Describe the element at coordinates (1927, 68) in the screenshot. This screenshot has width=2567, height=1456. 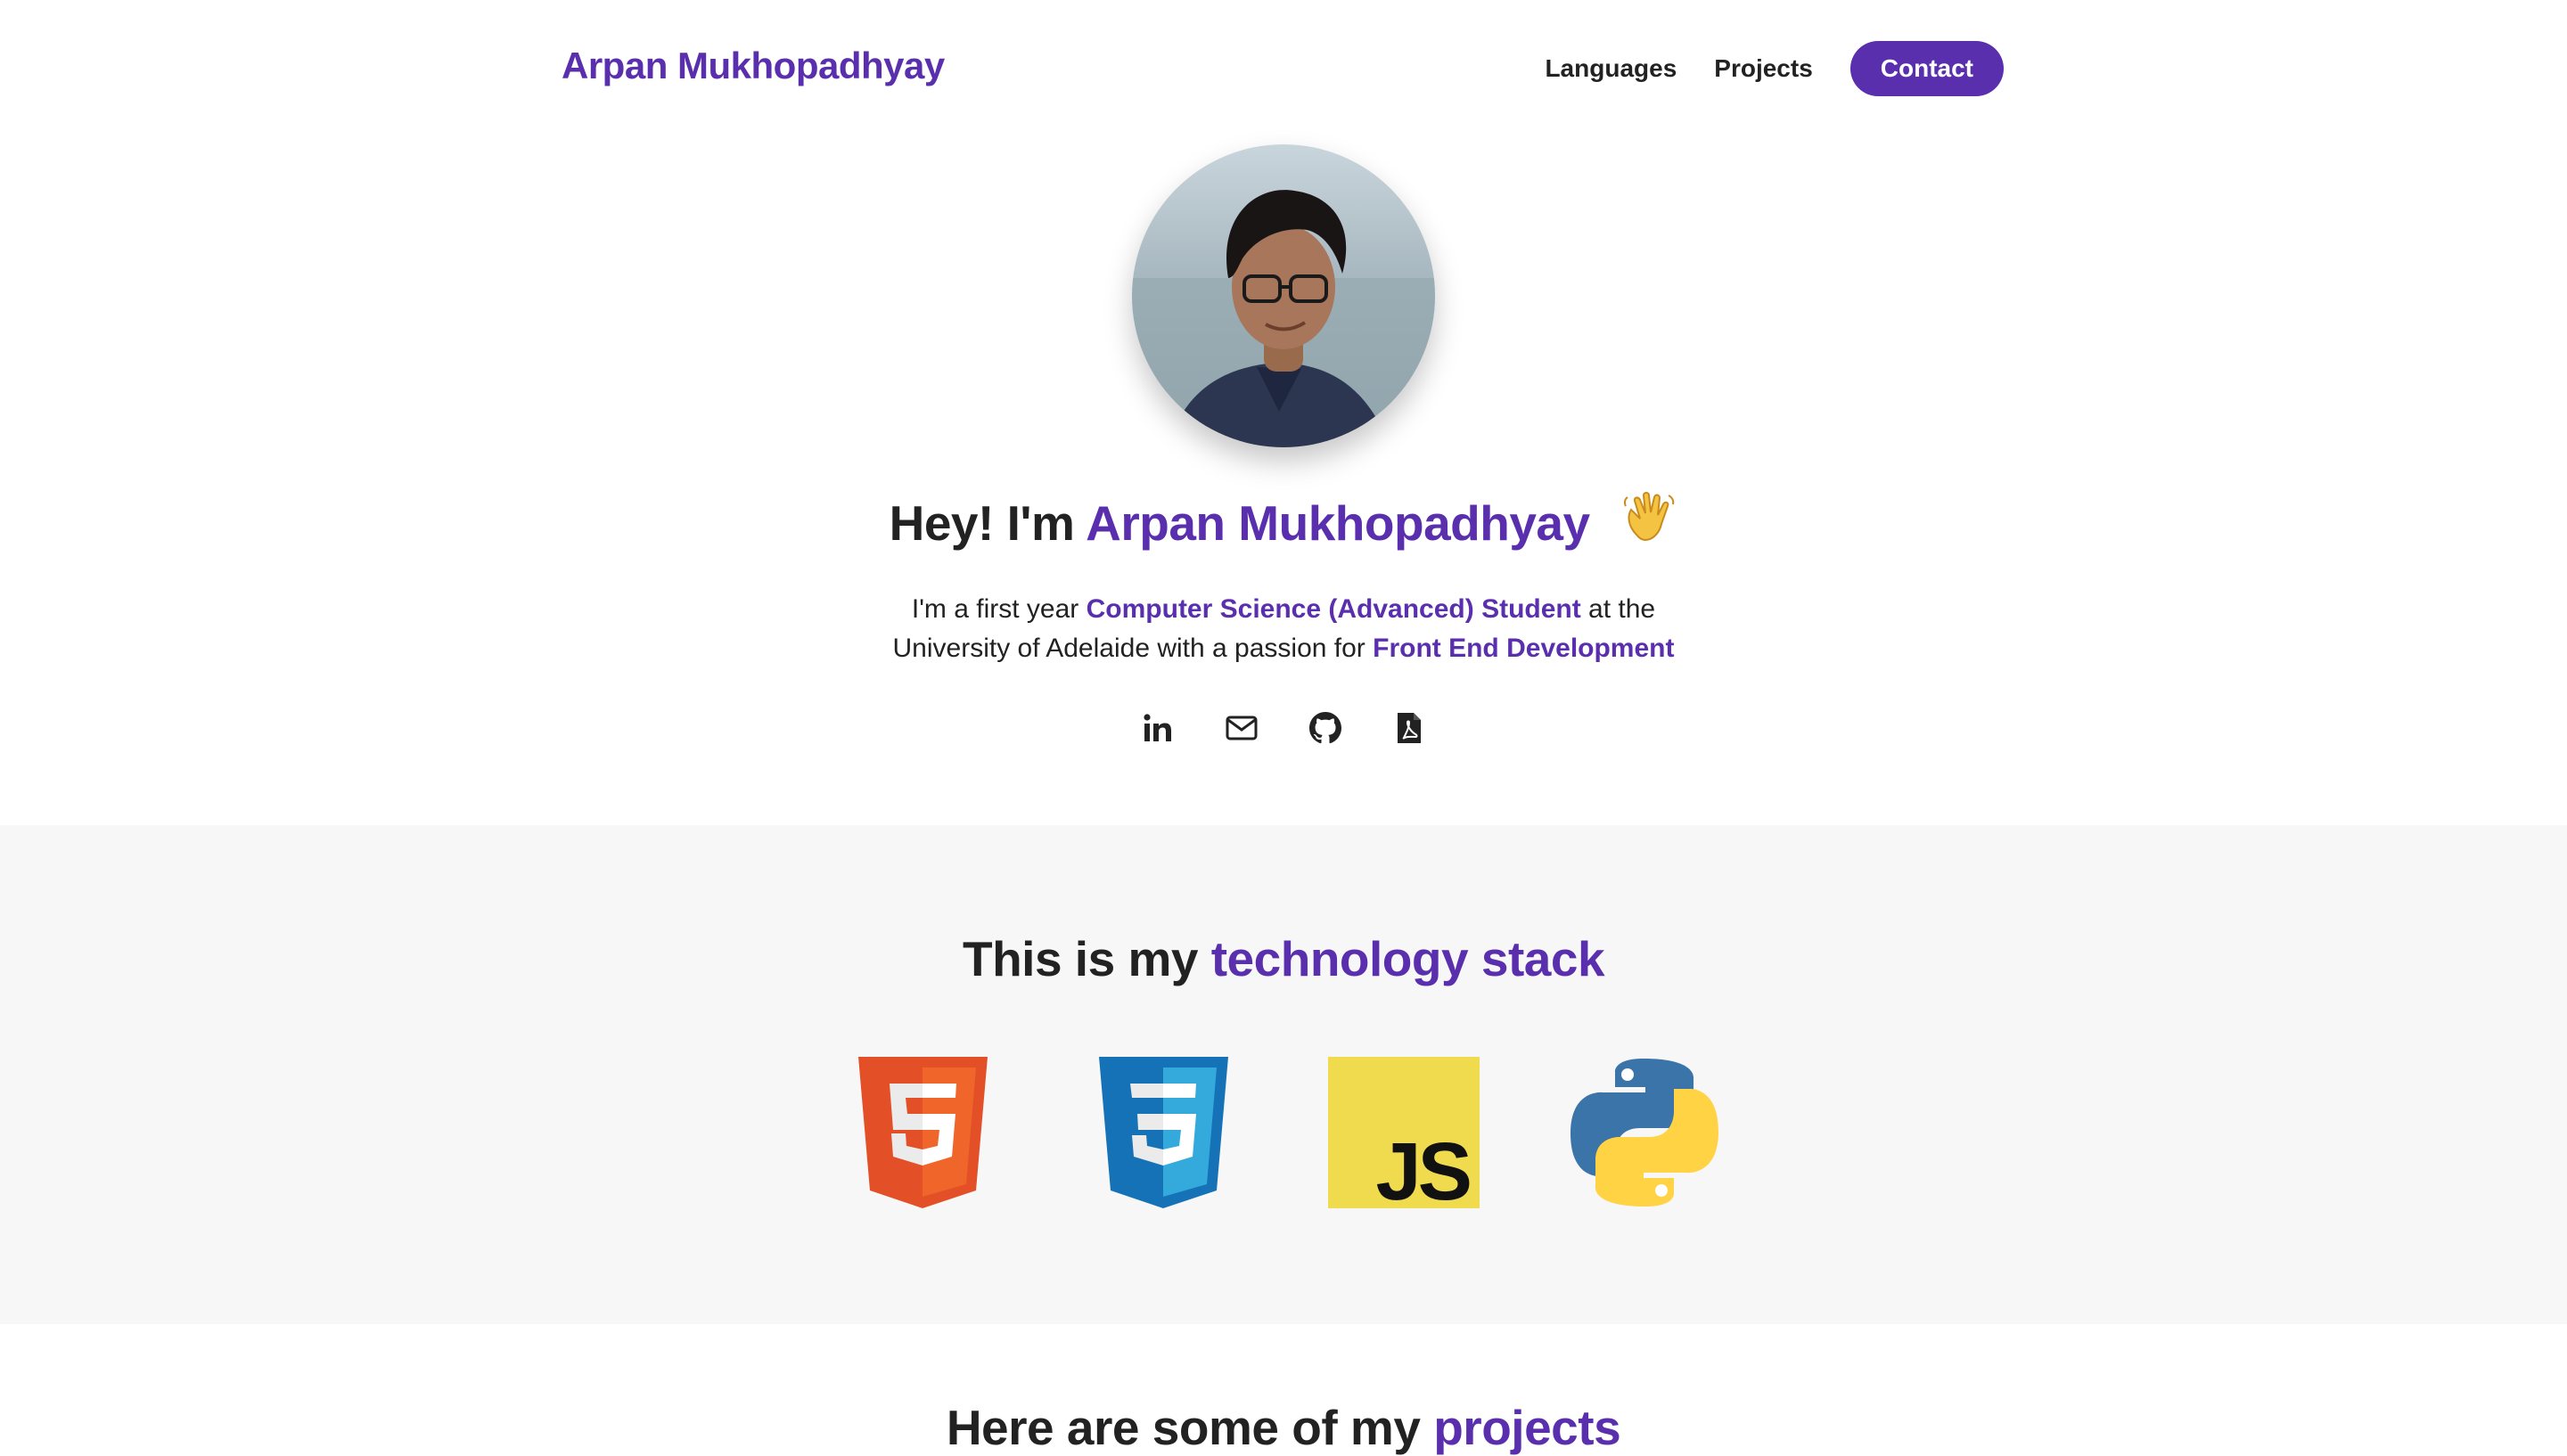
I see `contact-button: Contact` at that location.